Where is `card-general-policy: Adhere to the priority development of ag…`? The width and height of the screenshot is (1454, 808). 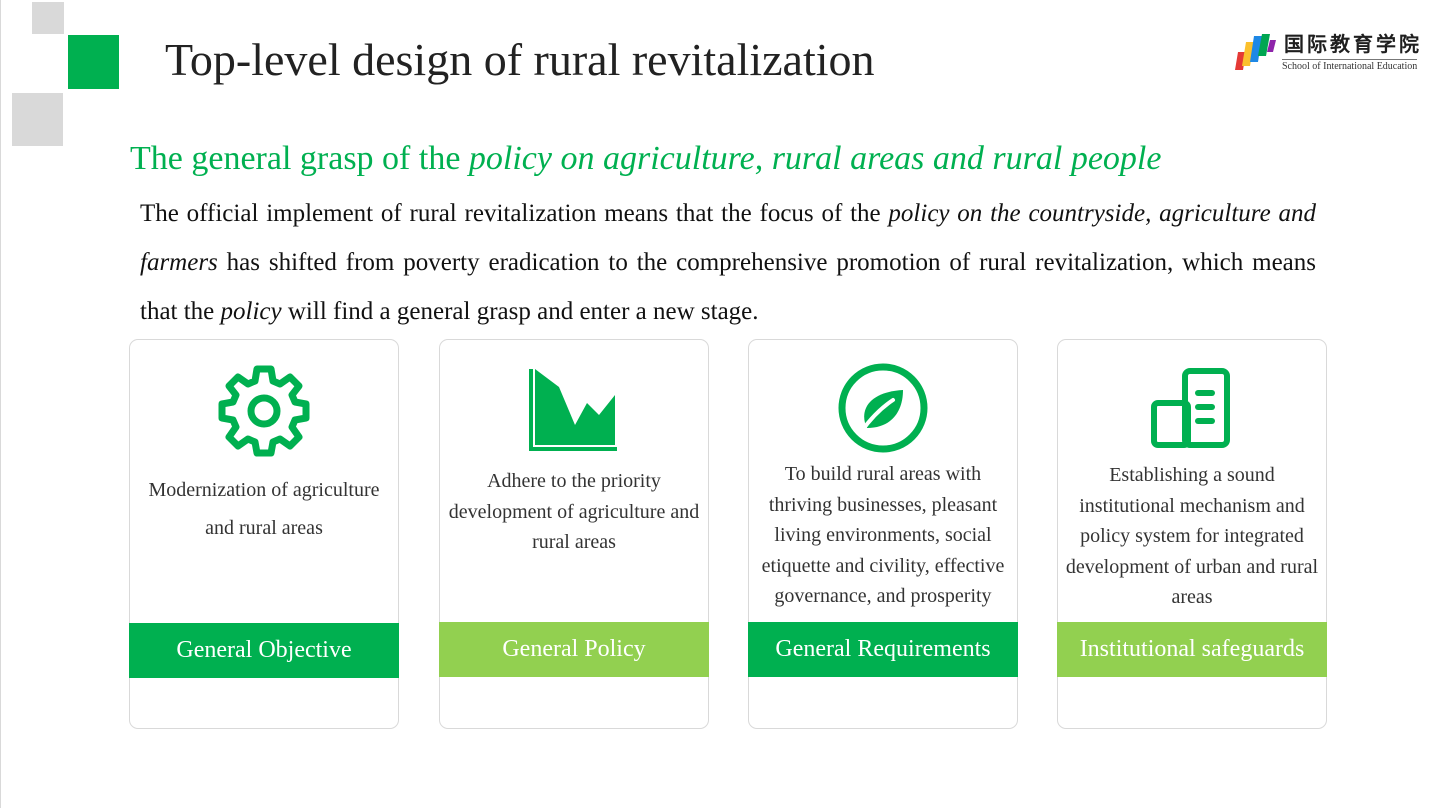 card-general-policy: Adhere to the priority development of ag… is located at coordinates (574, 534).